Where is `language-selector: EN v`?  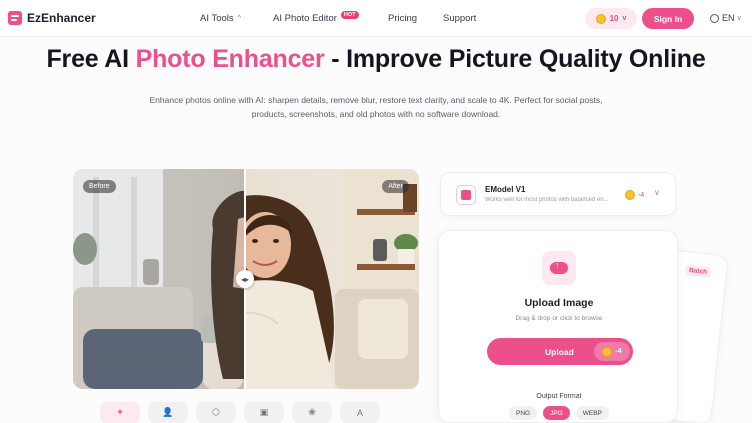
language-selector: EN v is located at coordinates (725, 18).